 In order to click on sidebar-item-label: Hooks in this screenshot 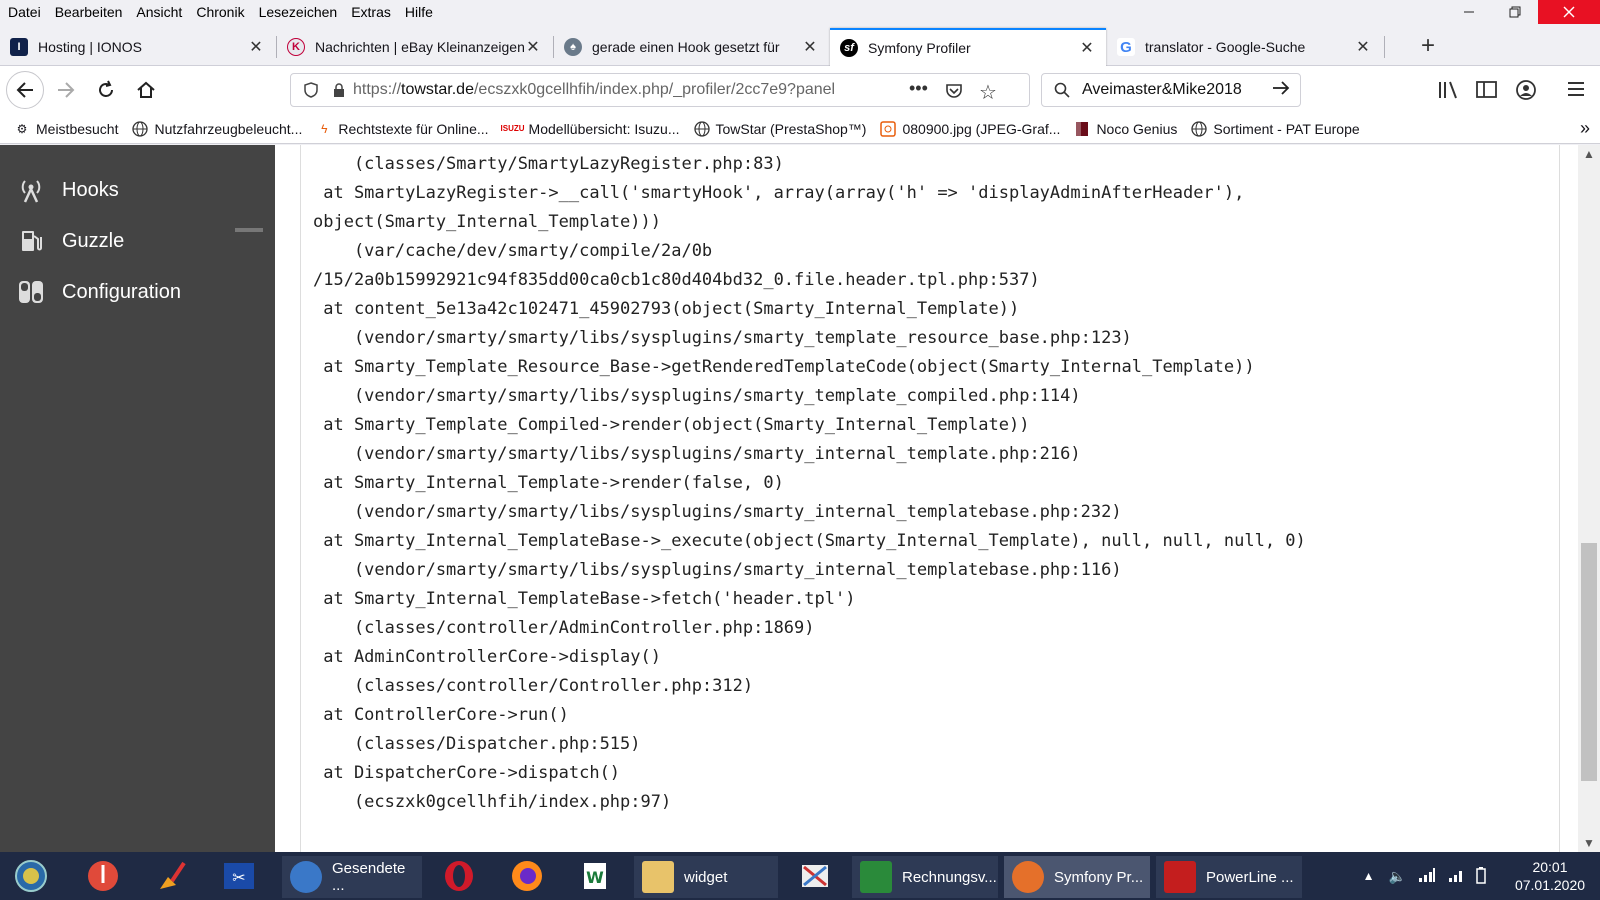, I will do `click(90, 189)`.